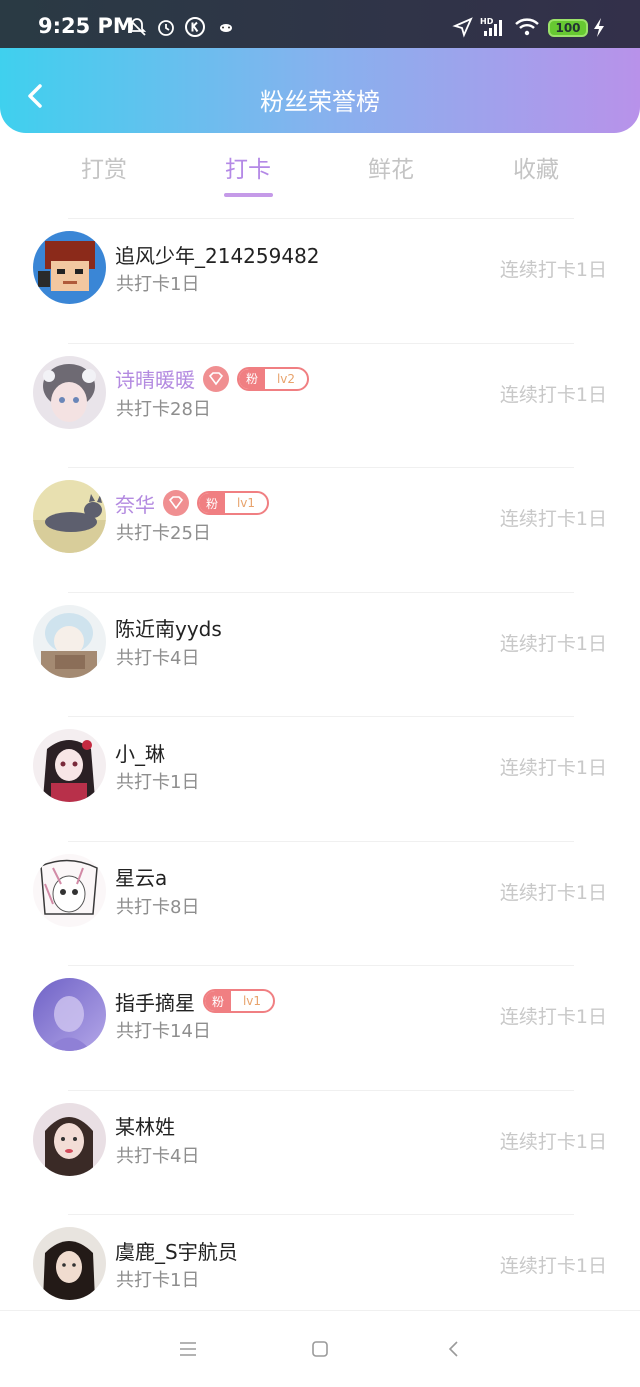 The image size is (640, 1387). I want to click on home-icon, so click(320, 1349).